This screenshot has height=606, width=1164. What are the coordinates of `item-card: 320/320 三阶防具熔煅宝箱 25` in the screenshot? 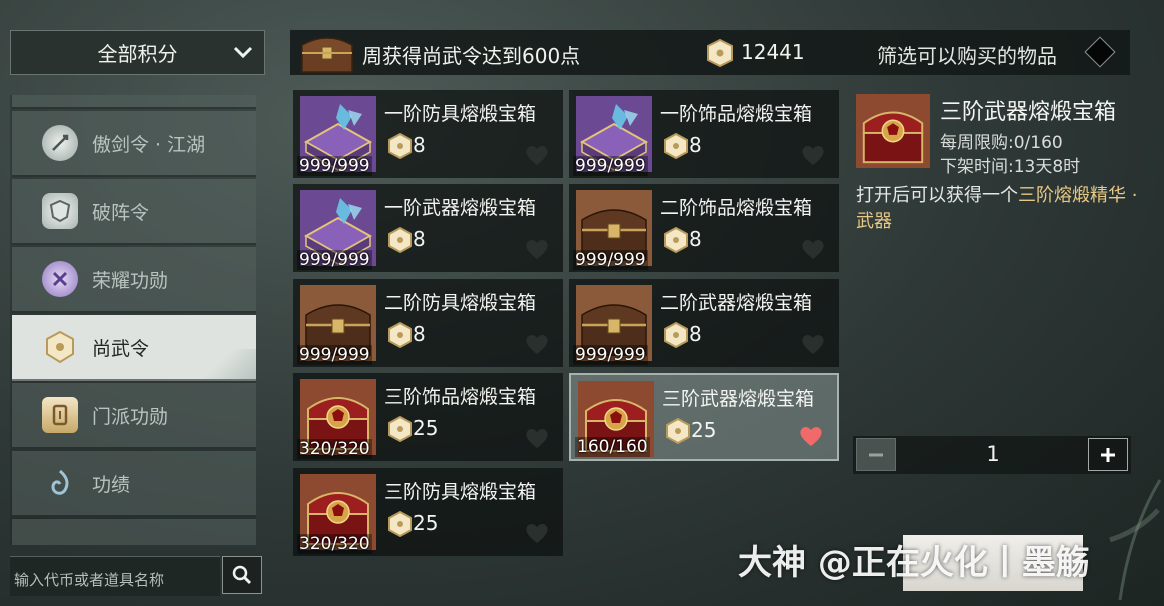 It's located at (428, 512).